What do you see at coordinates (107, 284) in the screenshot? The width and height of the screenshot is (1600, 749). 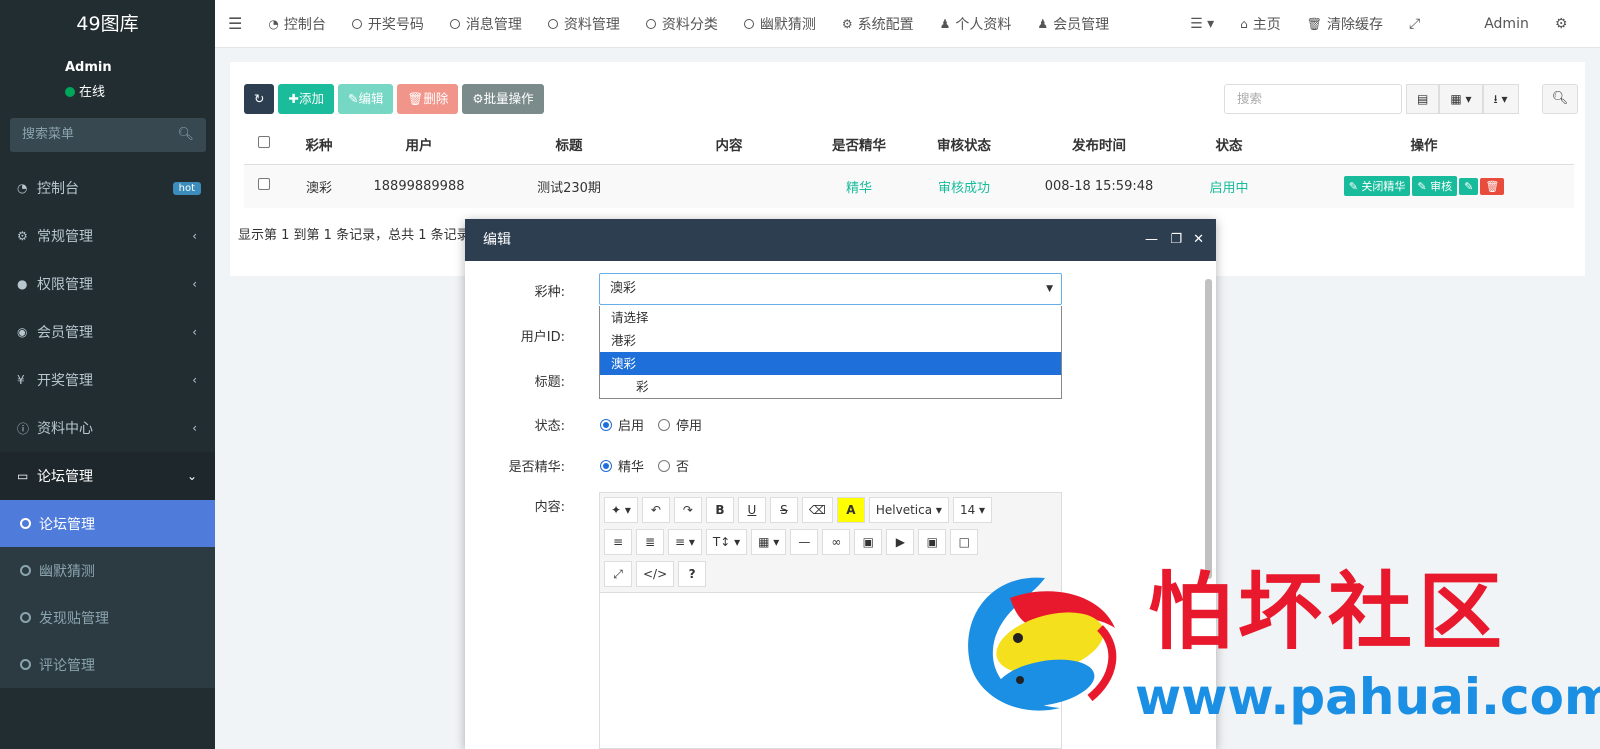 I see `sidebar-item-permission: ● 权限管理 ‹` at bounding box center [107, 284].